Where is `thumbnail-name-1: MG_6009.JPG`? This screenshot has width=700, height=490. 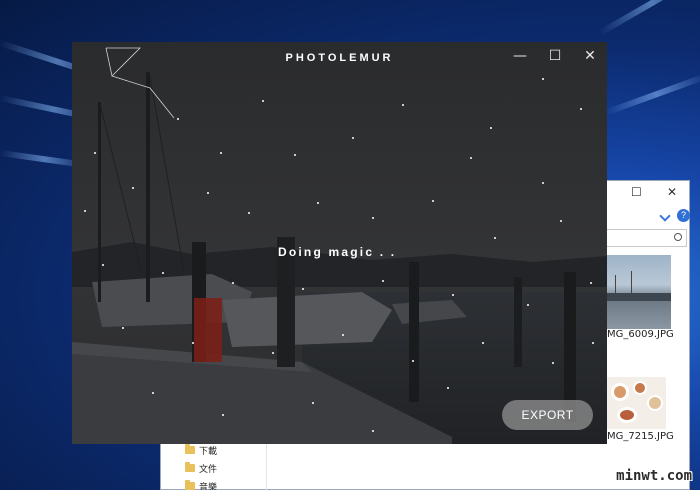
thumbnail-name-1: MG_6009.JPG is located at coordinates (640, 334).